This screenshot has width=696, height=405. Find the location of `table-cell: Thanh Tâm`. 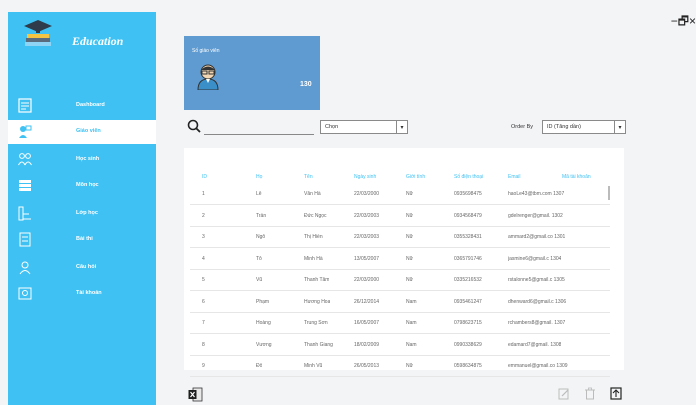

table-cell: Thanh Tâm is located at coordinates (317, 280).